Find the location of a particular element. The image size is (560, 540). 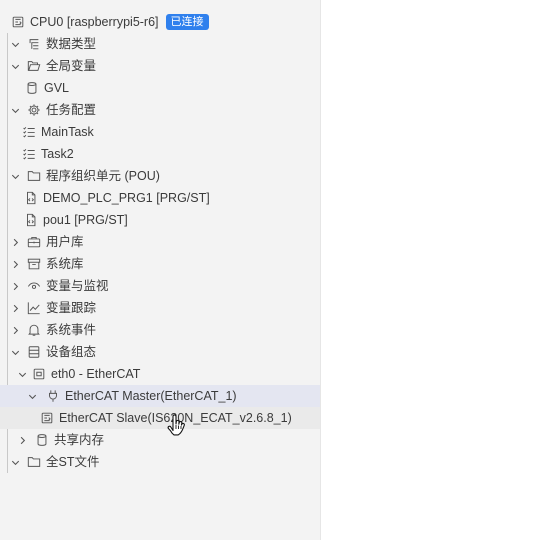

tree-item-label: eth0 - EtherCAT is located at coordinates (96, 374).